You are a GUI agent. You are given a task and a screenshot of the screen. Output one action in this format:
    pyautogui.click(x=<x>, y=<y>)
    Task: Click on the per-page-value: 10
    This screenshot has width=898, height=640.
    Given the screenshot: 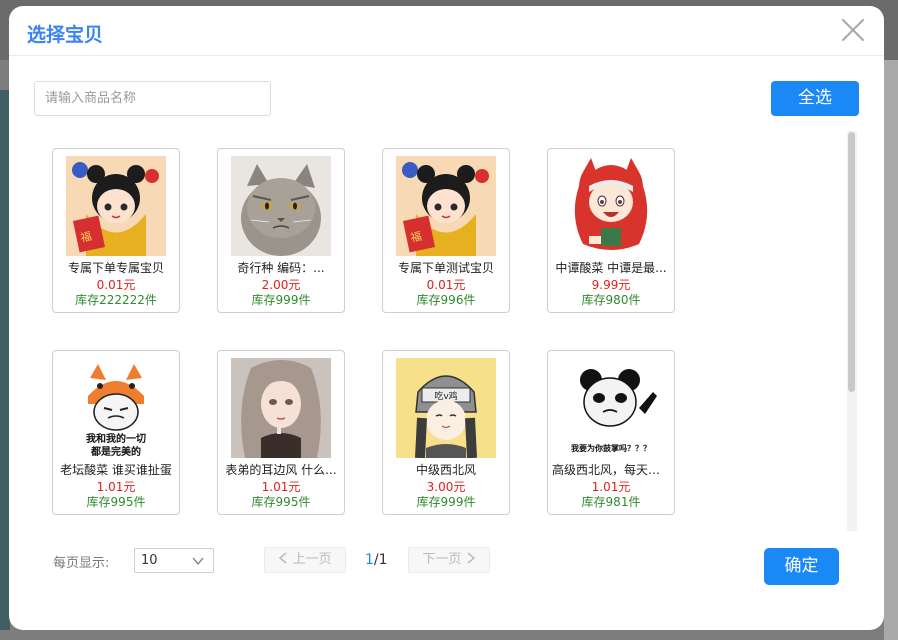 What is the action you would take?
    pyautogui.click(x=149, y=560)
    